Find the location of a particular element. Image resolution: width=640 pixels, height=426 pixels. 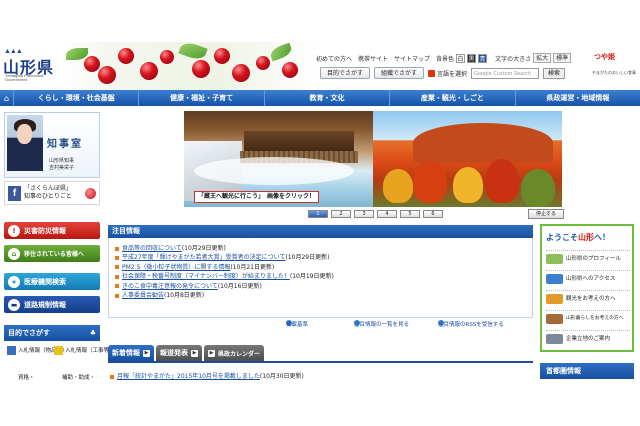

facebook-link: f 「さくらんぼ県」 知事のひとりごと is located at coordinates (52, 193).